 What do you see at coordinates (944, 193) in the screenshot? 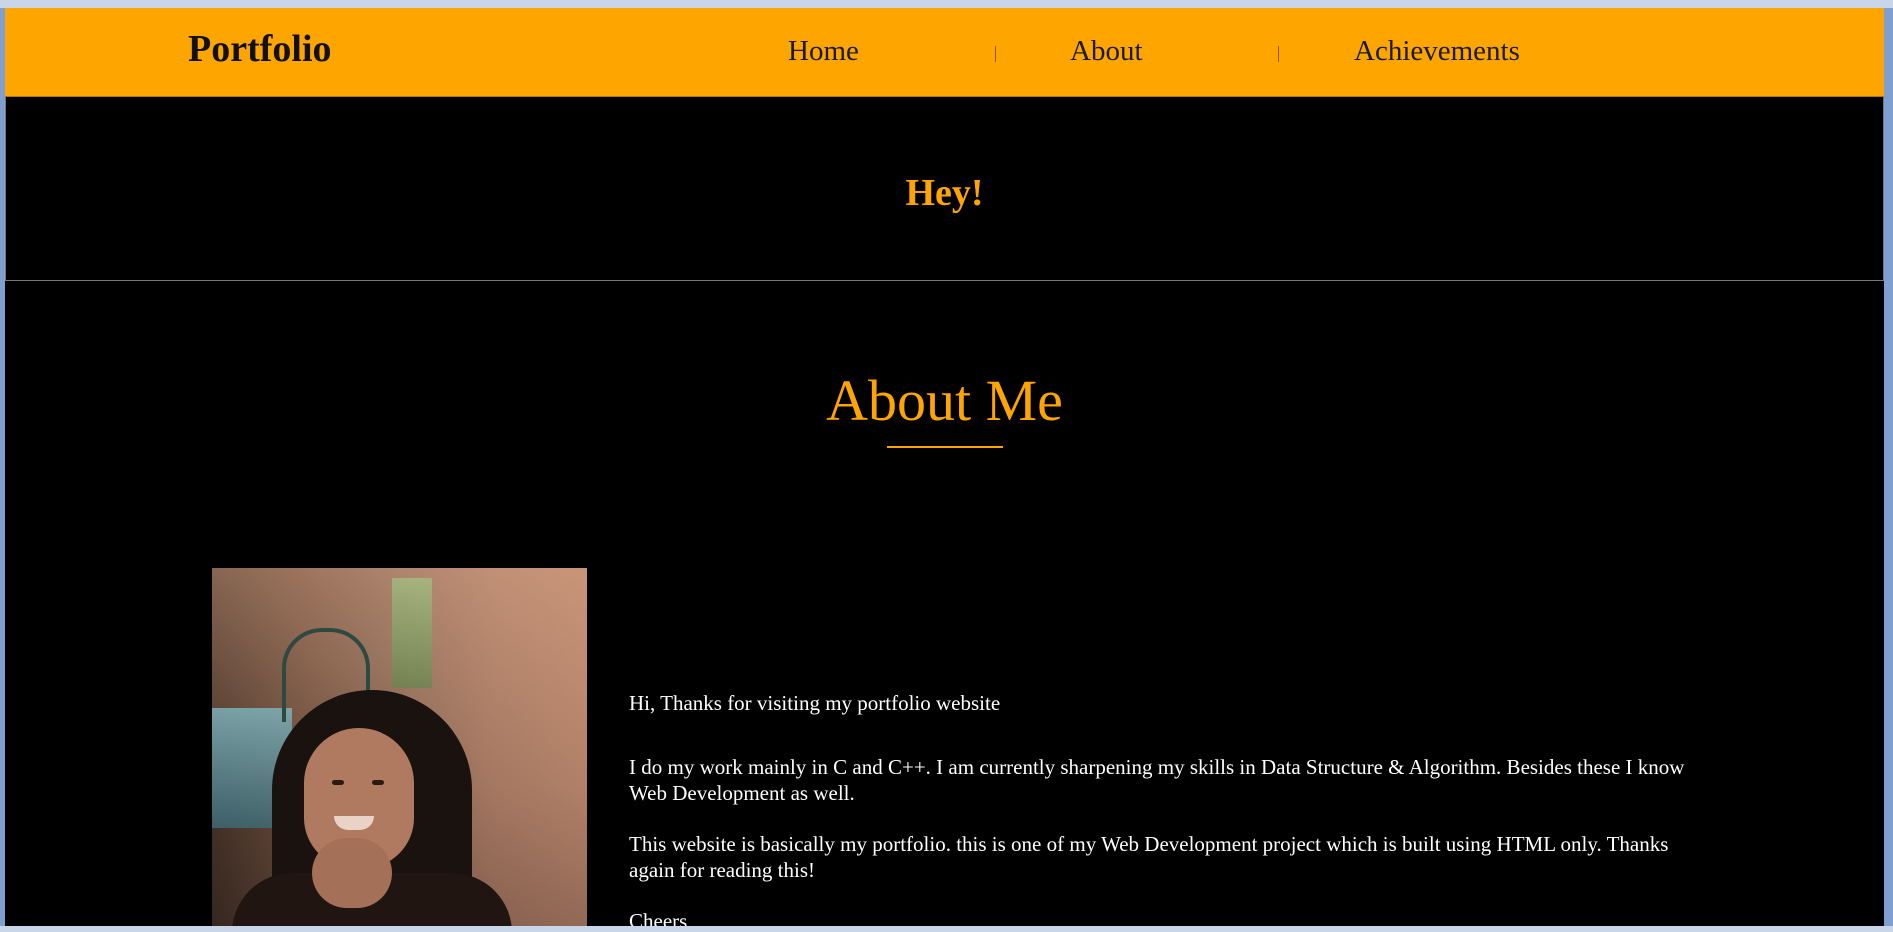
I see `hero-greeting: Hey!` at bounding box center [944, 193].